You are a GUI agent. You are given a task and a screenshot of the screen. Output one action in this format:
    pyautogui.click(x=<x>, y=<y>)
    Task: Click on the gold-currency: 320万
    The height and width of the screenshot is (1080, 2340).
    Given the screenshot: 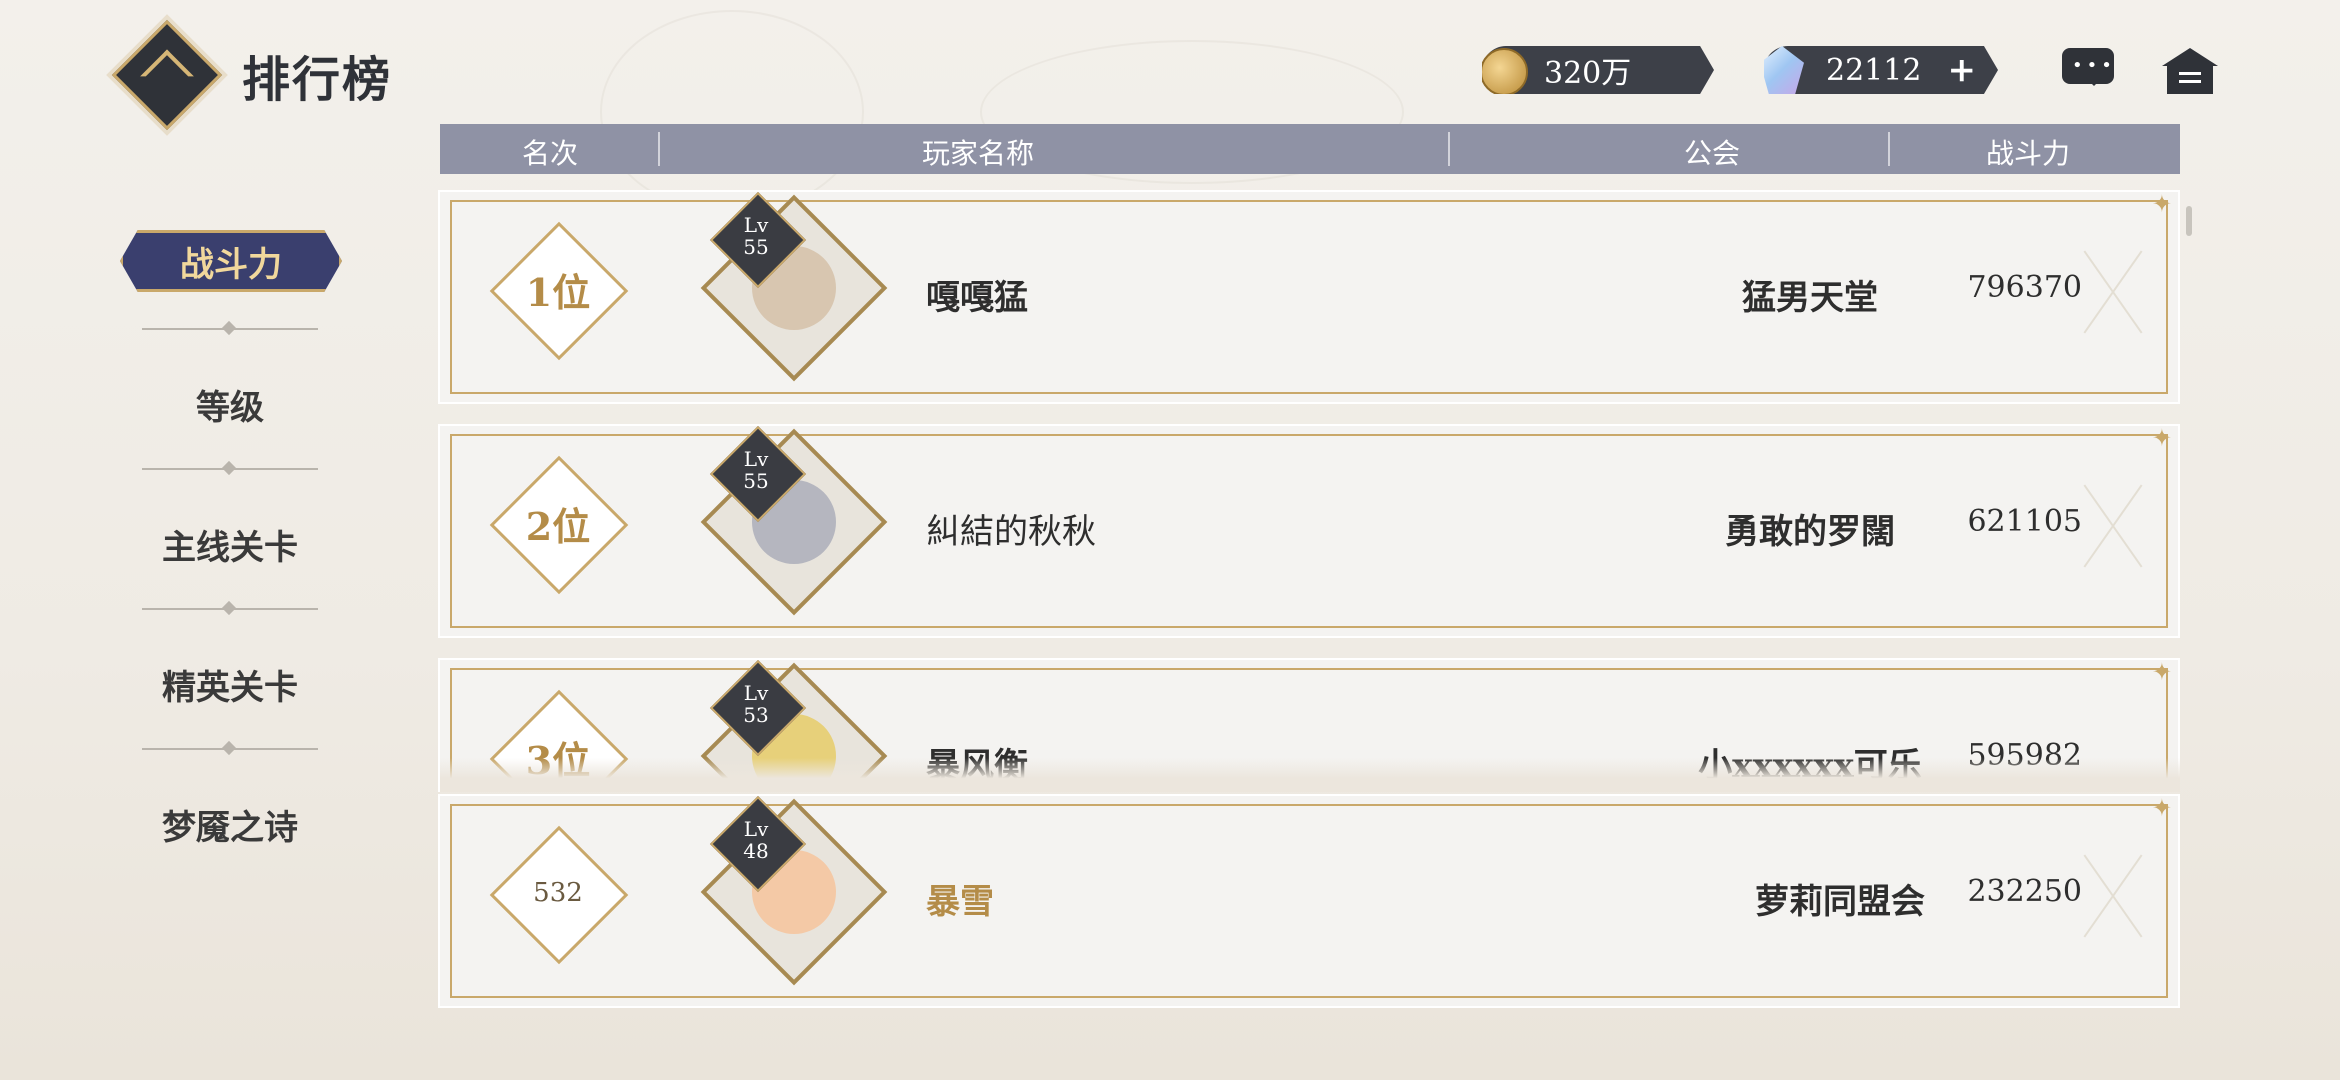 What is the action you would take?
    pyautogui.click(x=1598, y=70)
    